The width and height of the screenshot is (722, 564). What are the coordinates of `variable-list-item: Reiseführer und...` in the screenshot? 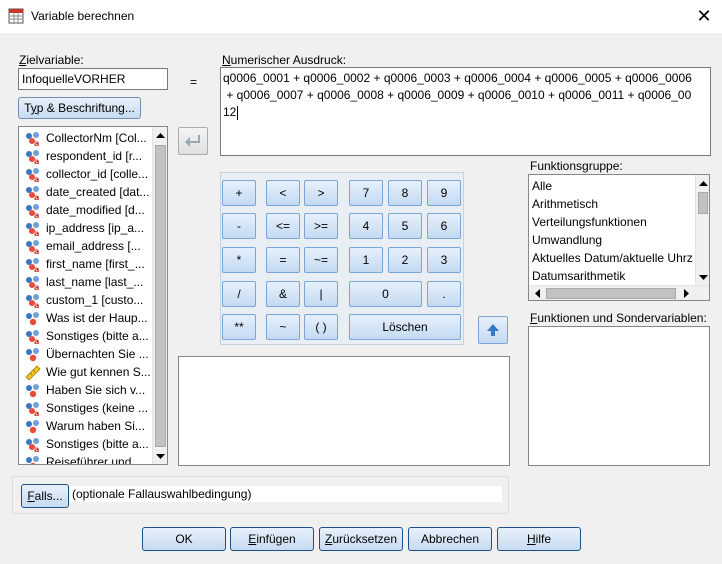 It's located at (85, 458).